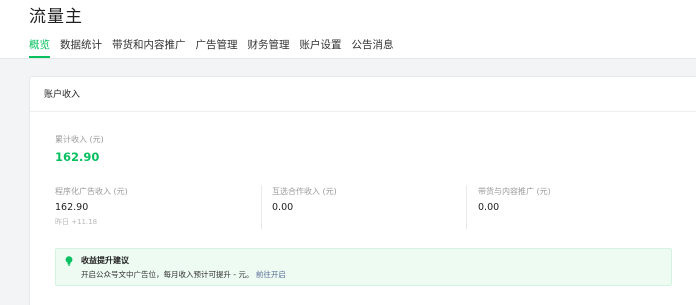 The width and height of the screenshot is (696, 305). What do you see at coordinates (373, 48) in the screenshot?
I see `tab-announcements: 公告消息` at bounding box center [373, 48].